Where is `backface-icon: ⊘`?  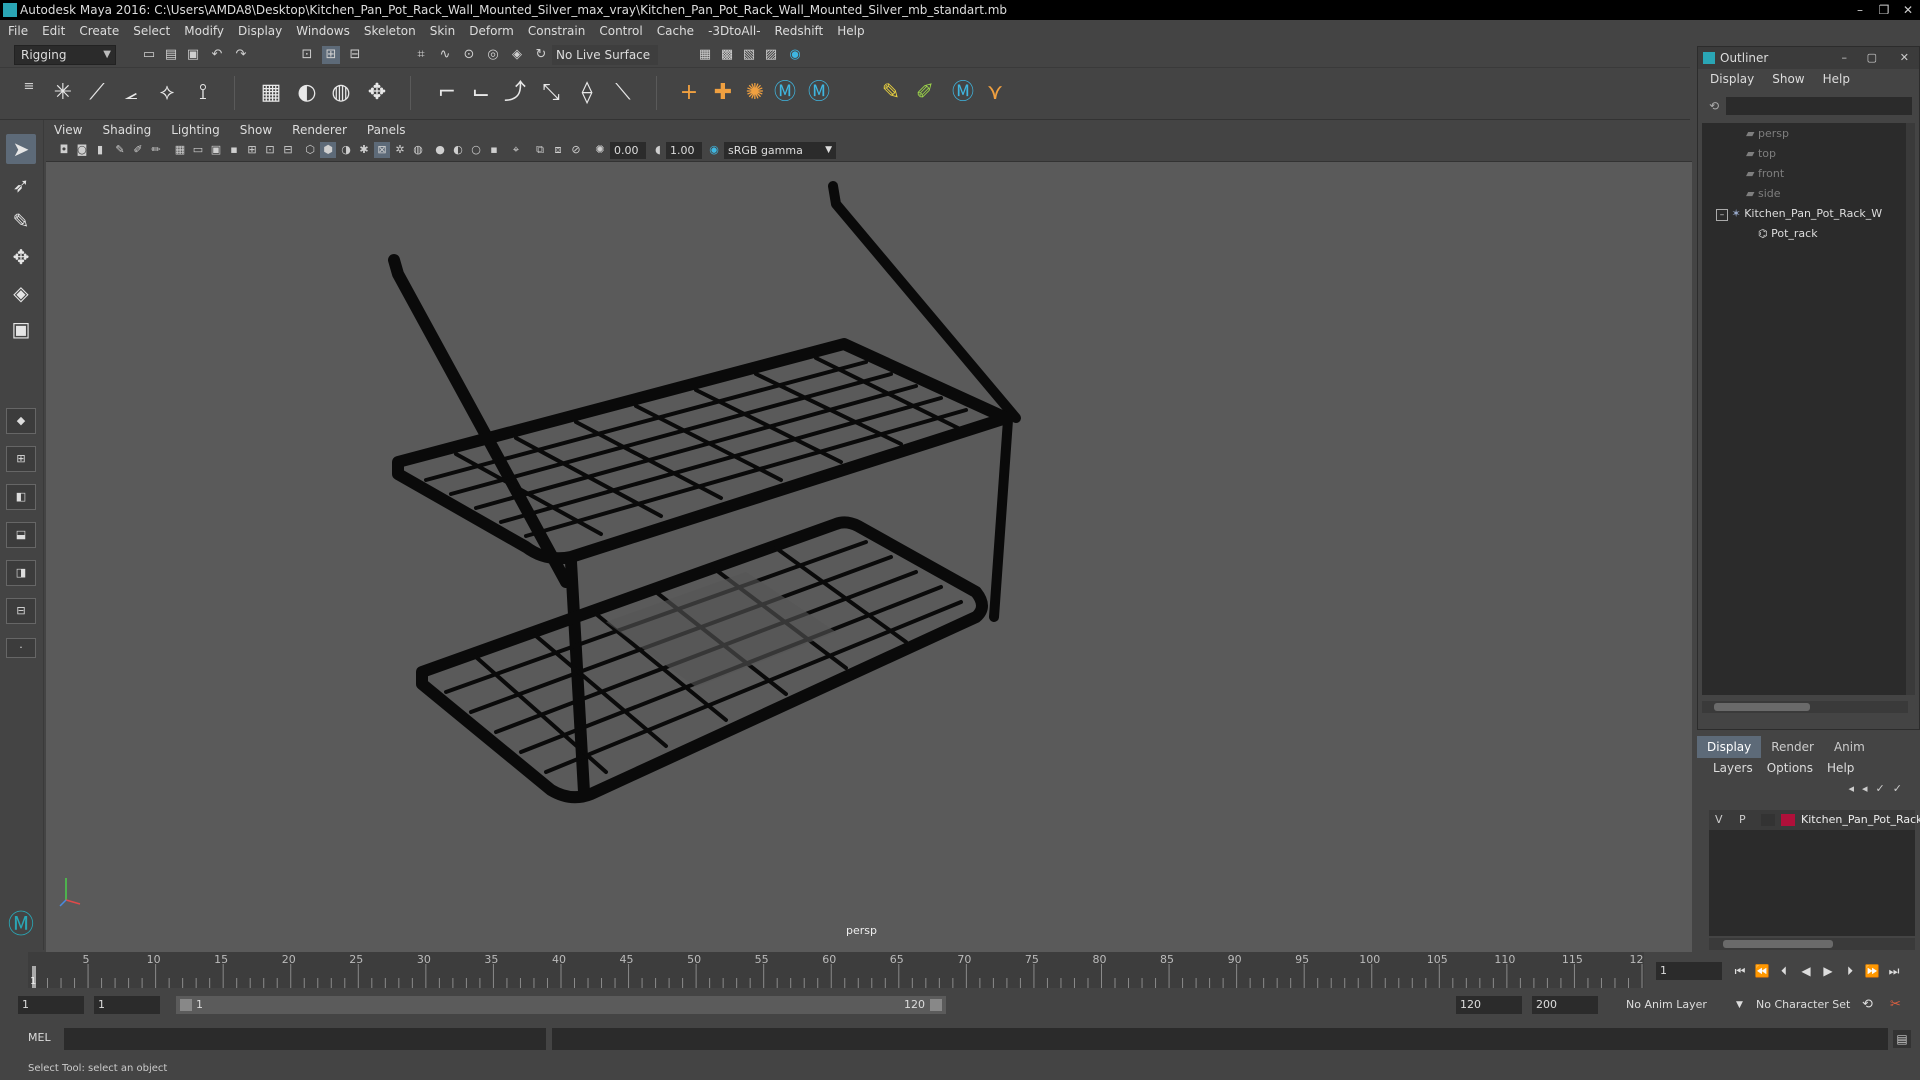 backface-icon: ⊘ is located at coordinates (576, 150).